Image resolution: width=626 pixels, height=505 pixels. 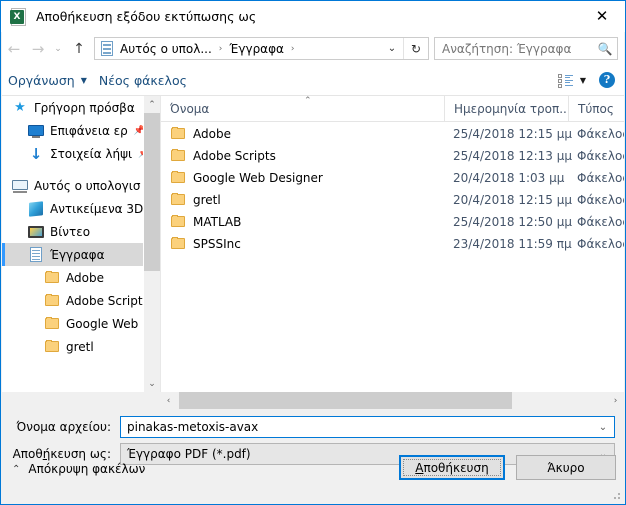 What do you see at coordinates (615, 494) in the screenshot?
I see `resize-grip` at bounding box center [615, 494].